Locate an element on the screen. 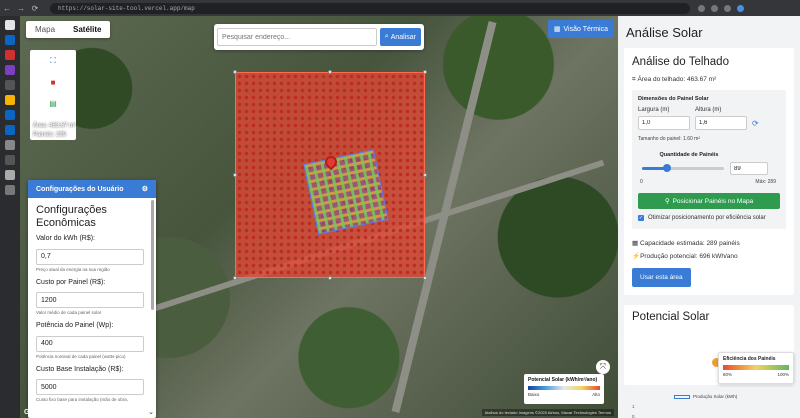 The height and width of the screenshot is (418, 800). analyze-button: ⌕ Analisar is located at coordinates (400, 37).